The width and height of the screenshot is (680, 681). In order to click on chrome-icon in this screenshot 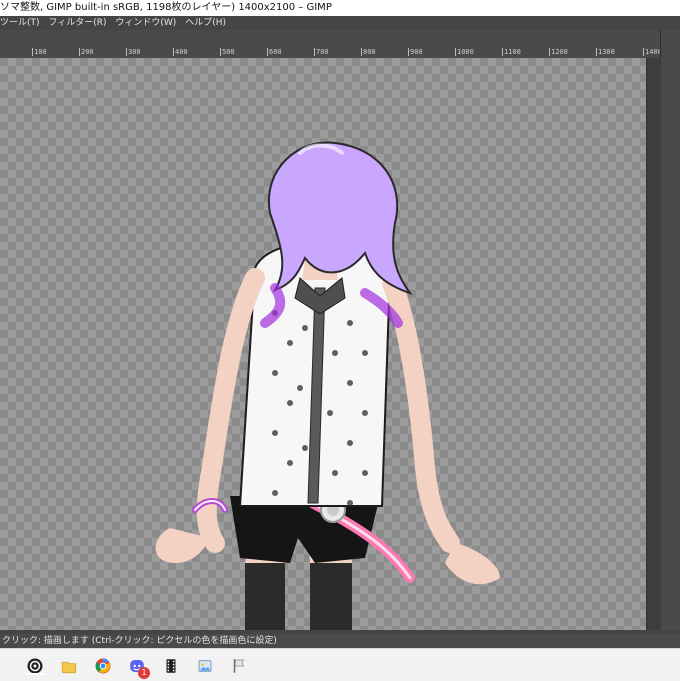, I will do `click(103, 666)`.